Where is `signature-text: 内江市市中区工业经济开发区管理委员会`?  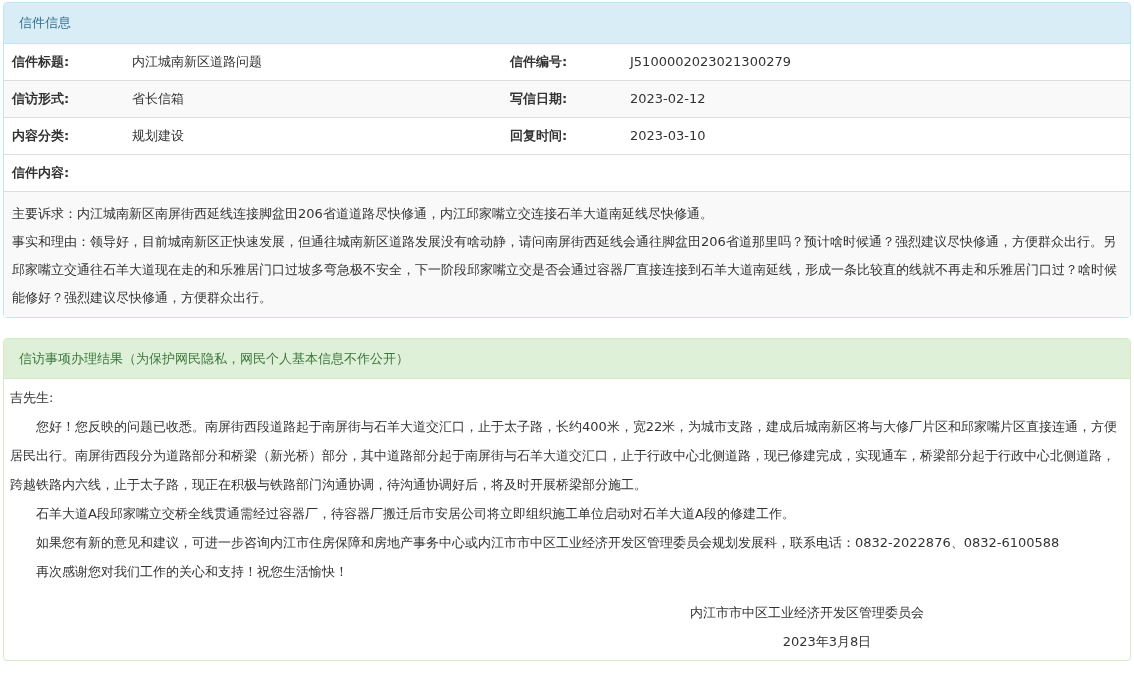 signature-text: 内江市市中区工业经济开发区管理委员会 is located at coordinates (807, 613).